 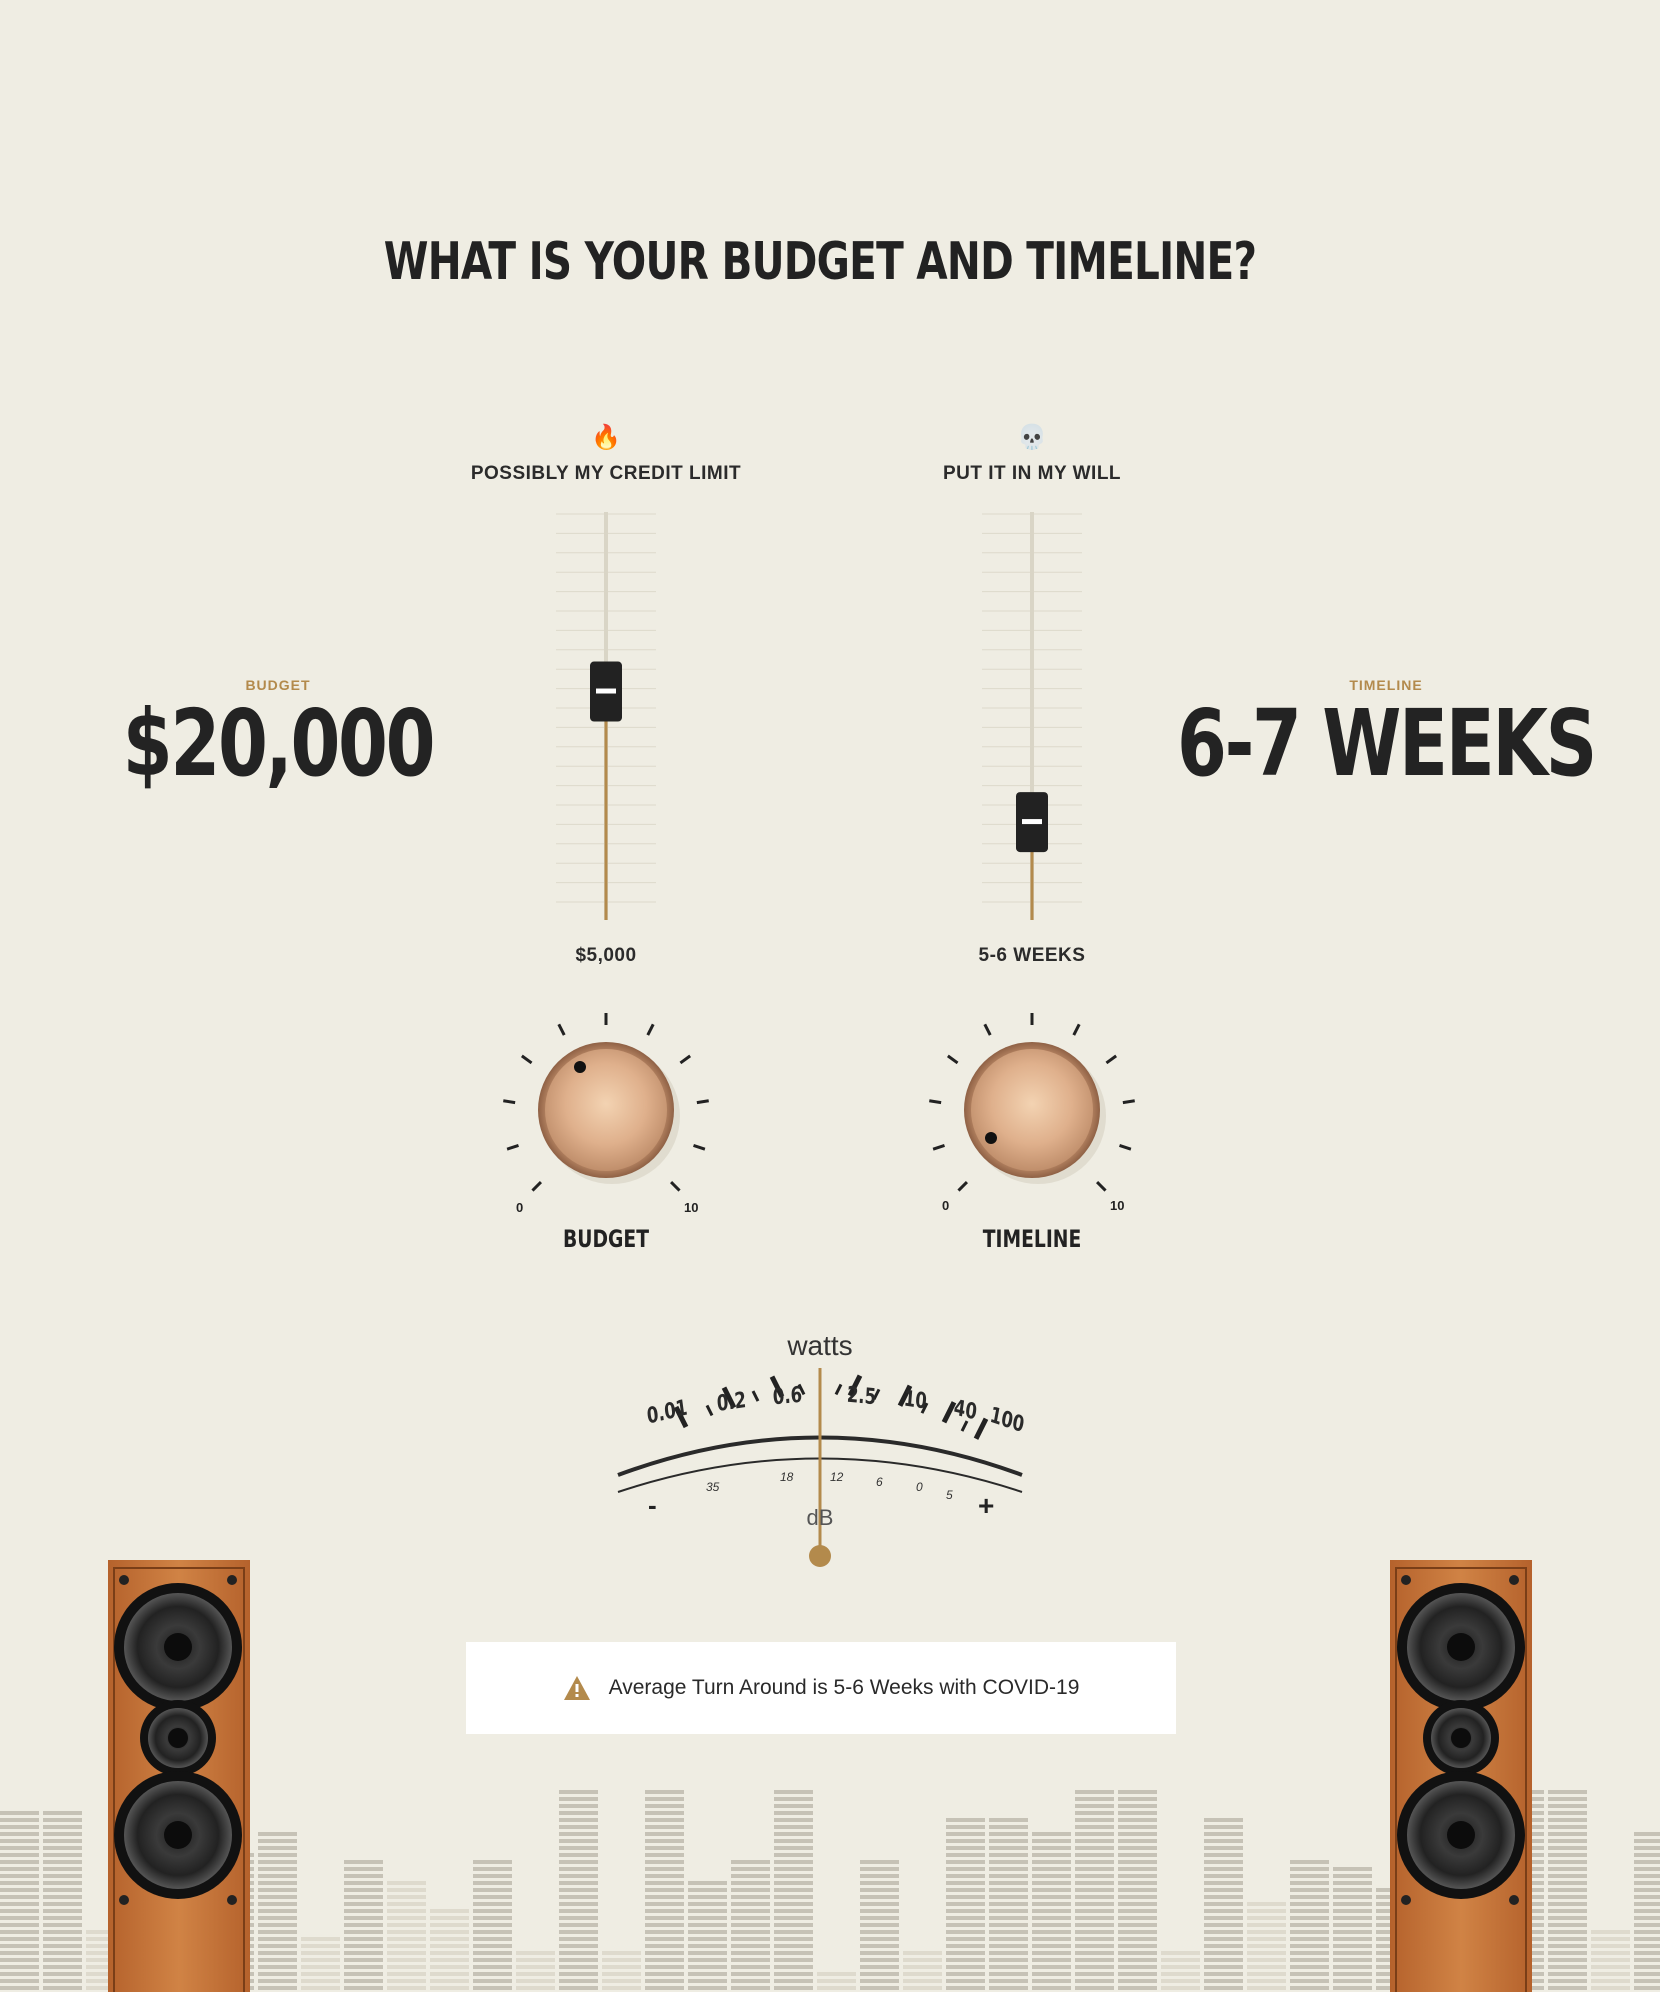 I want to click on meter-db-label: 12, so click(x=837, y=1477).